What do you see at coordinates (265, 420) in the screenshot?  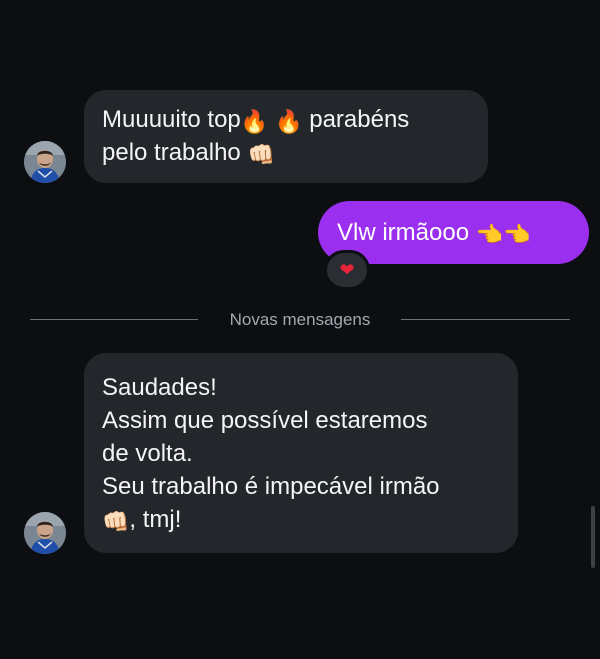 I see `message-line: Assim que possível estaremos` at bounding box center [265, 420].